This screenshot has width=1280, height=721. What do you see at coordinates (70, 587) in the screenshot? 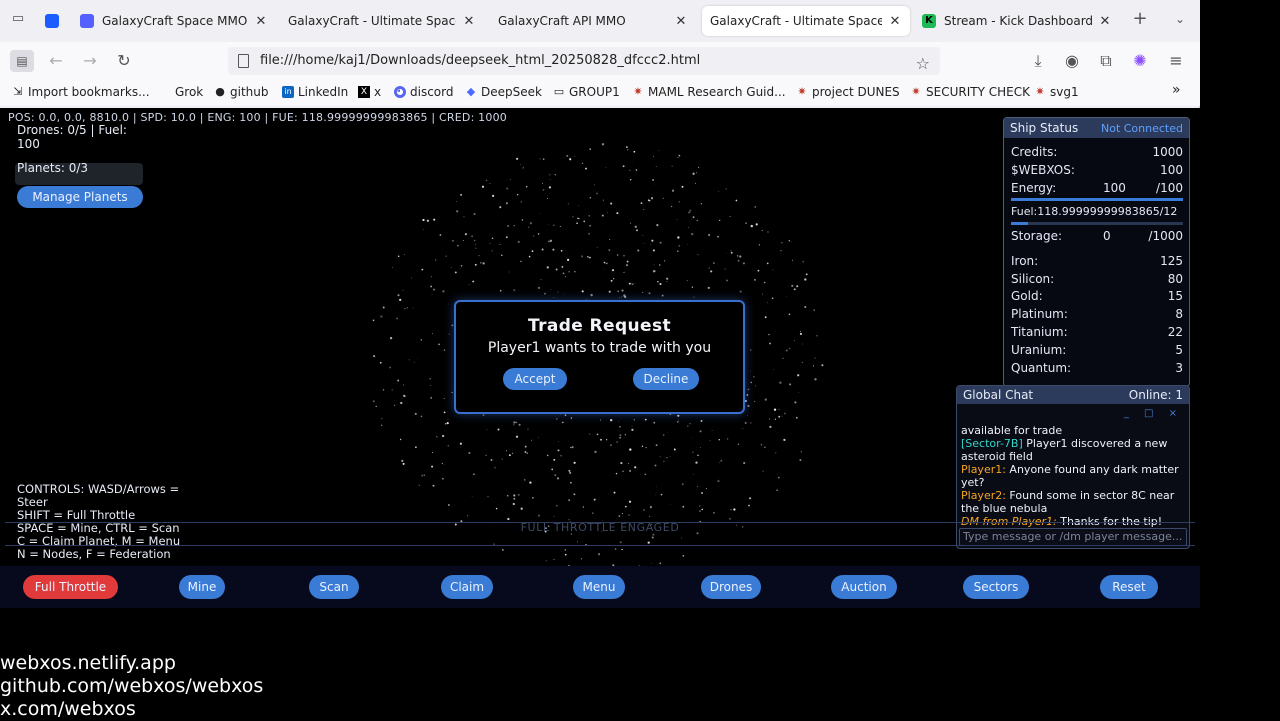
I see `full-throttle-button: Full Throttle` at bounding box center [70, 587].